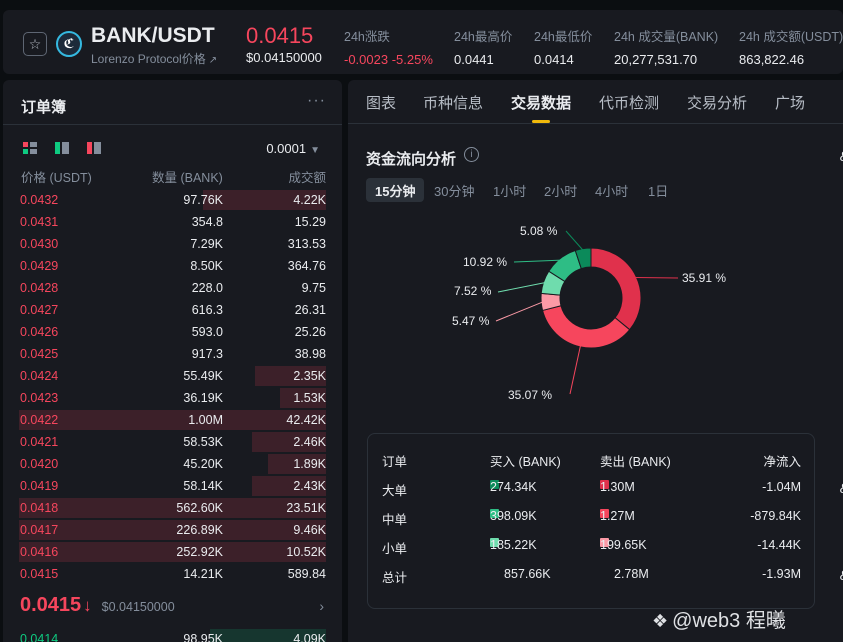 The image size is (843, 642). What do you see at coordinates (666, 37) in the screenshot?
I see `stat-label: 24h 成交量(BANK)` at bounding box center [666, 37].